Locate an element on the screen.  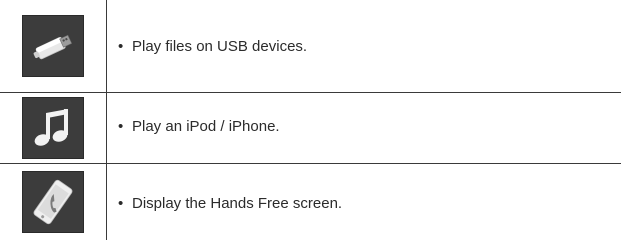
hands-free-description: • Display the Hands Free screen. is located at coordinates (230, 203).